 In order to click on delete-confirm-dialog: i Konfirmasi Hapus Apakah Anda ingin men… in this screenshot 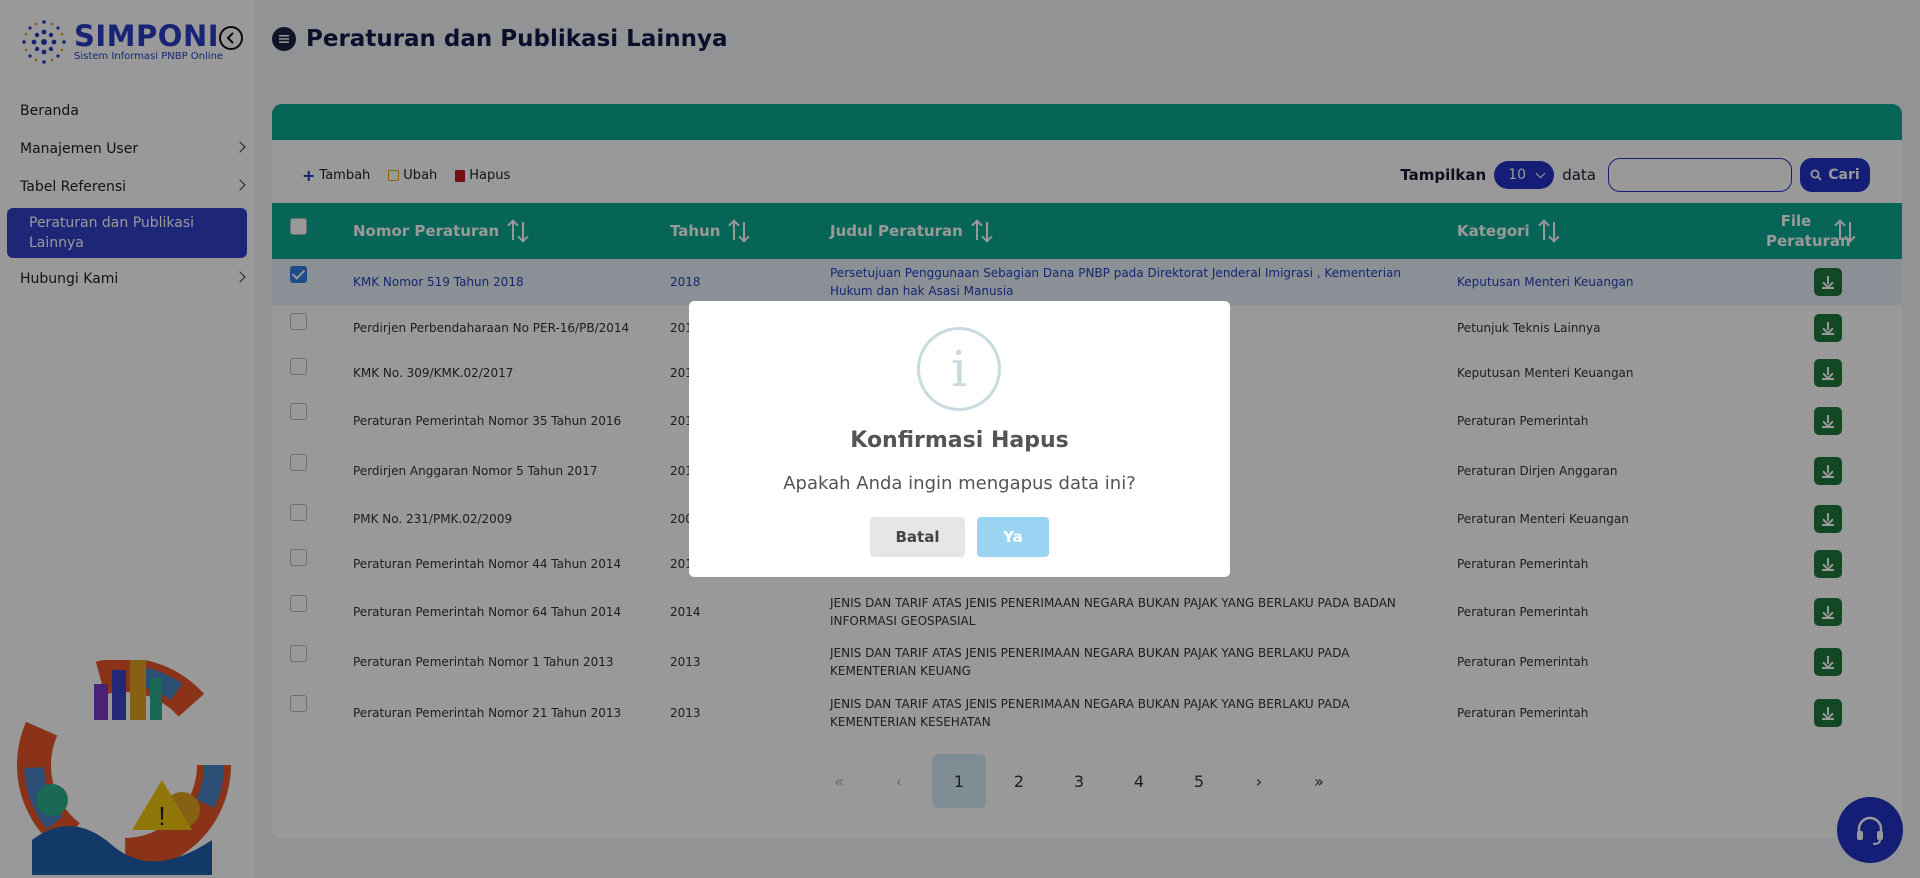, I will do `click(959, 439)`.